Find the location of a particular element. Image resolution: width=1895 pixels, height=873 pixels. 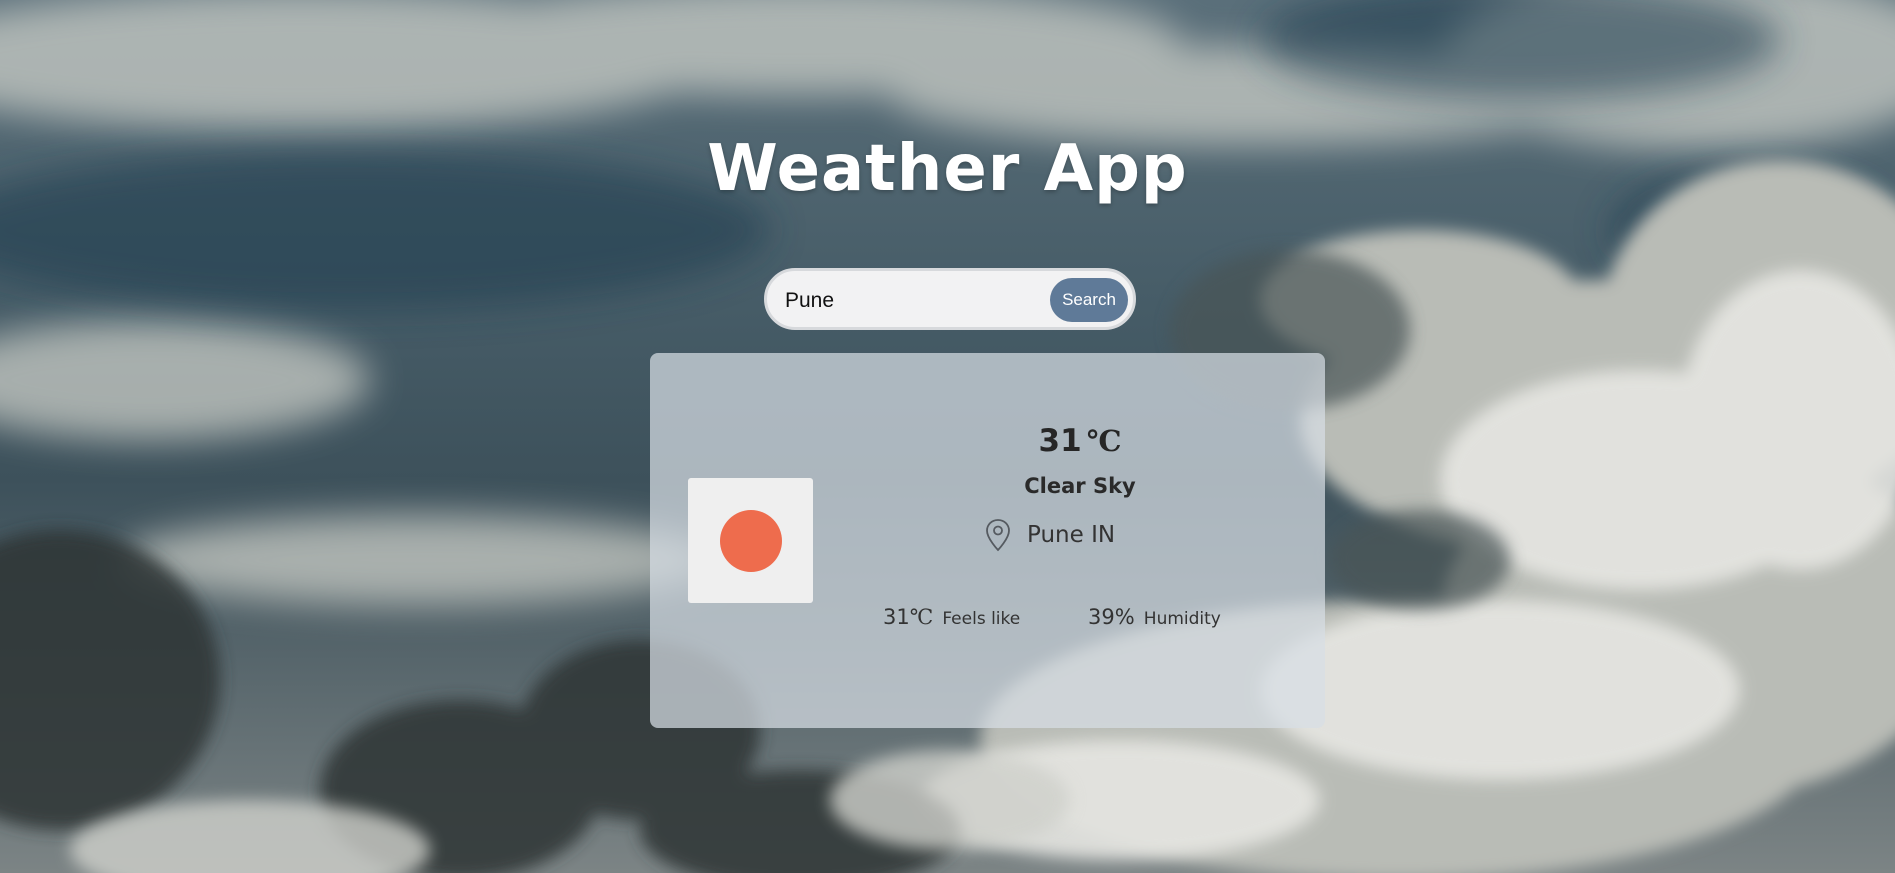

search-bar: Search is located at coordinates (950, 299).